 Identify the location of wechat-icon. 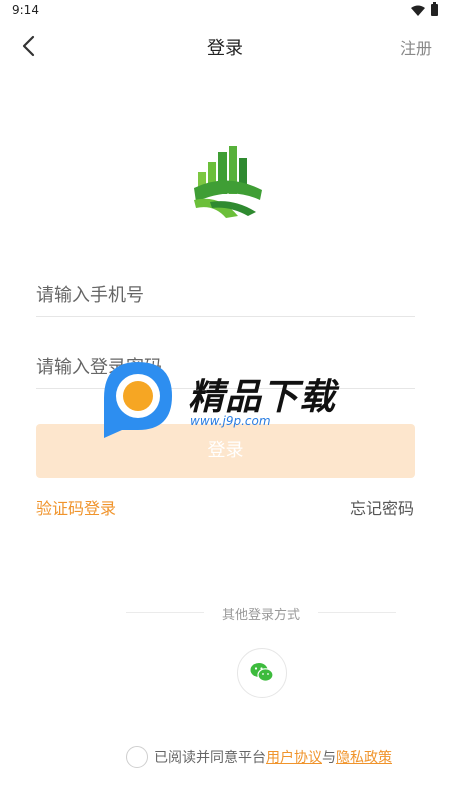
(262, 672).